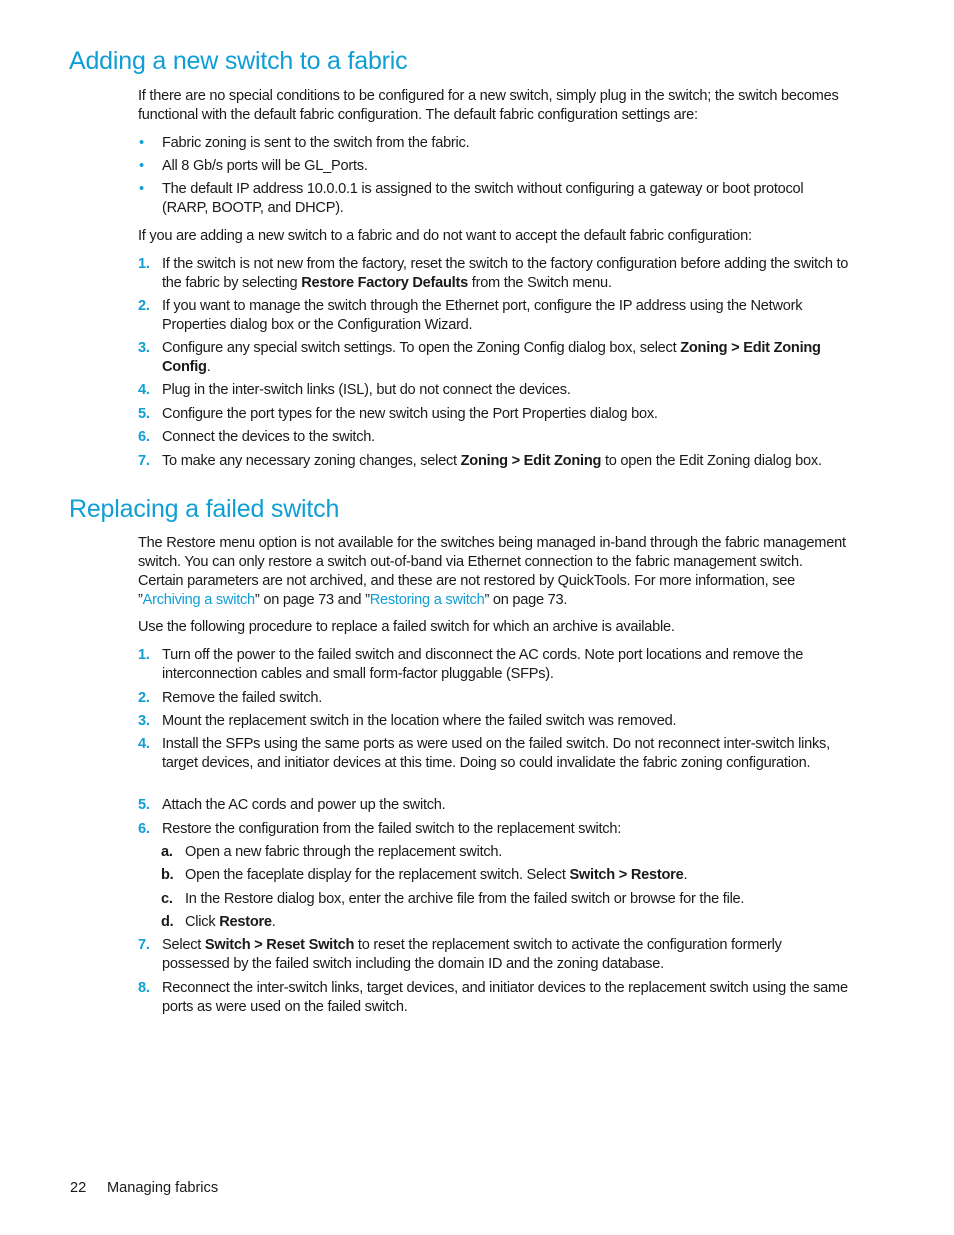 The image size is (954, 1235). I want to click on ui-term: Switch > Reset Switch, so click(279, 945).